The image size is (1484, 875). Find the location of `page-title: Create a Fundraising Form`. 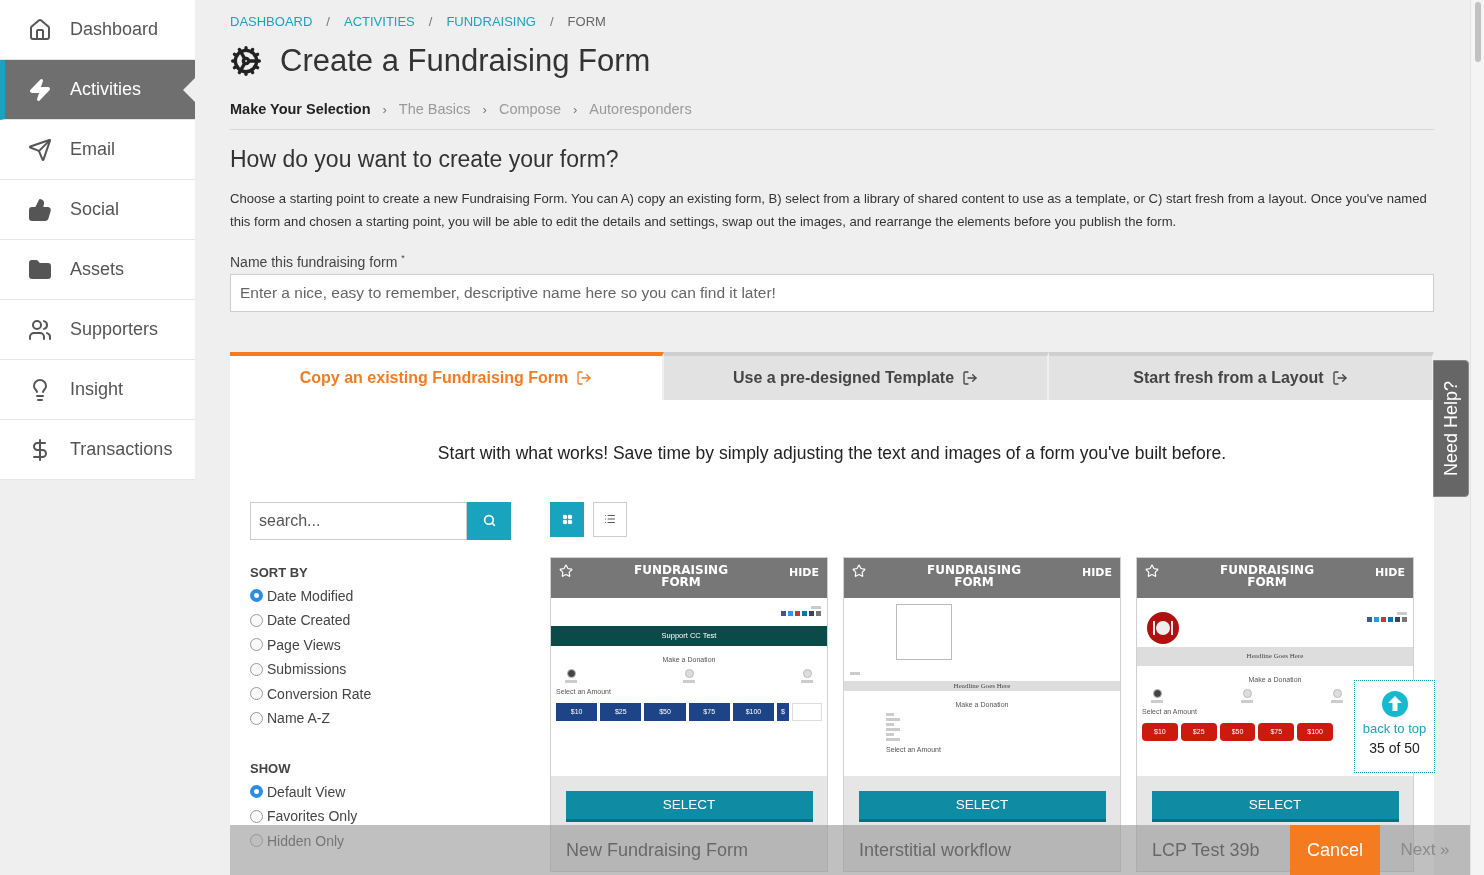

page-title: Create a Fundraising Form is located at coordinates (465, 61).